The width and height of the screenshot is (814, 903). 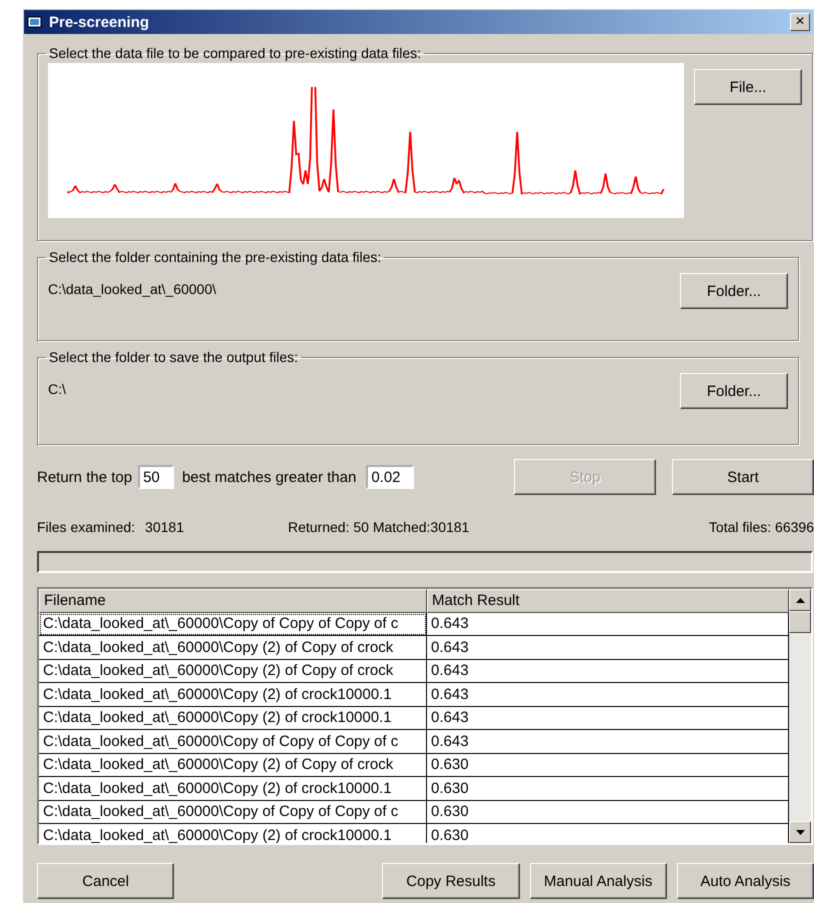 I want to click on scroll-down-button, so click(x=800, y=832).